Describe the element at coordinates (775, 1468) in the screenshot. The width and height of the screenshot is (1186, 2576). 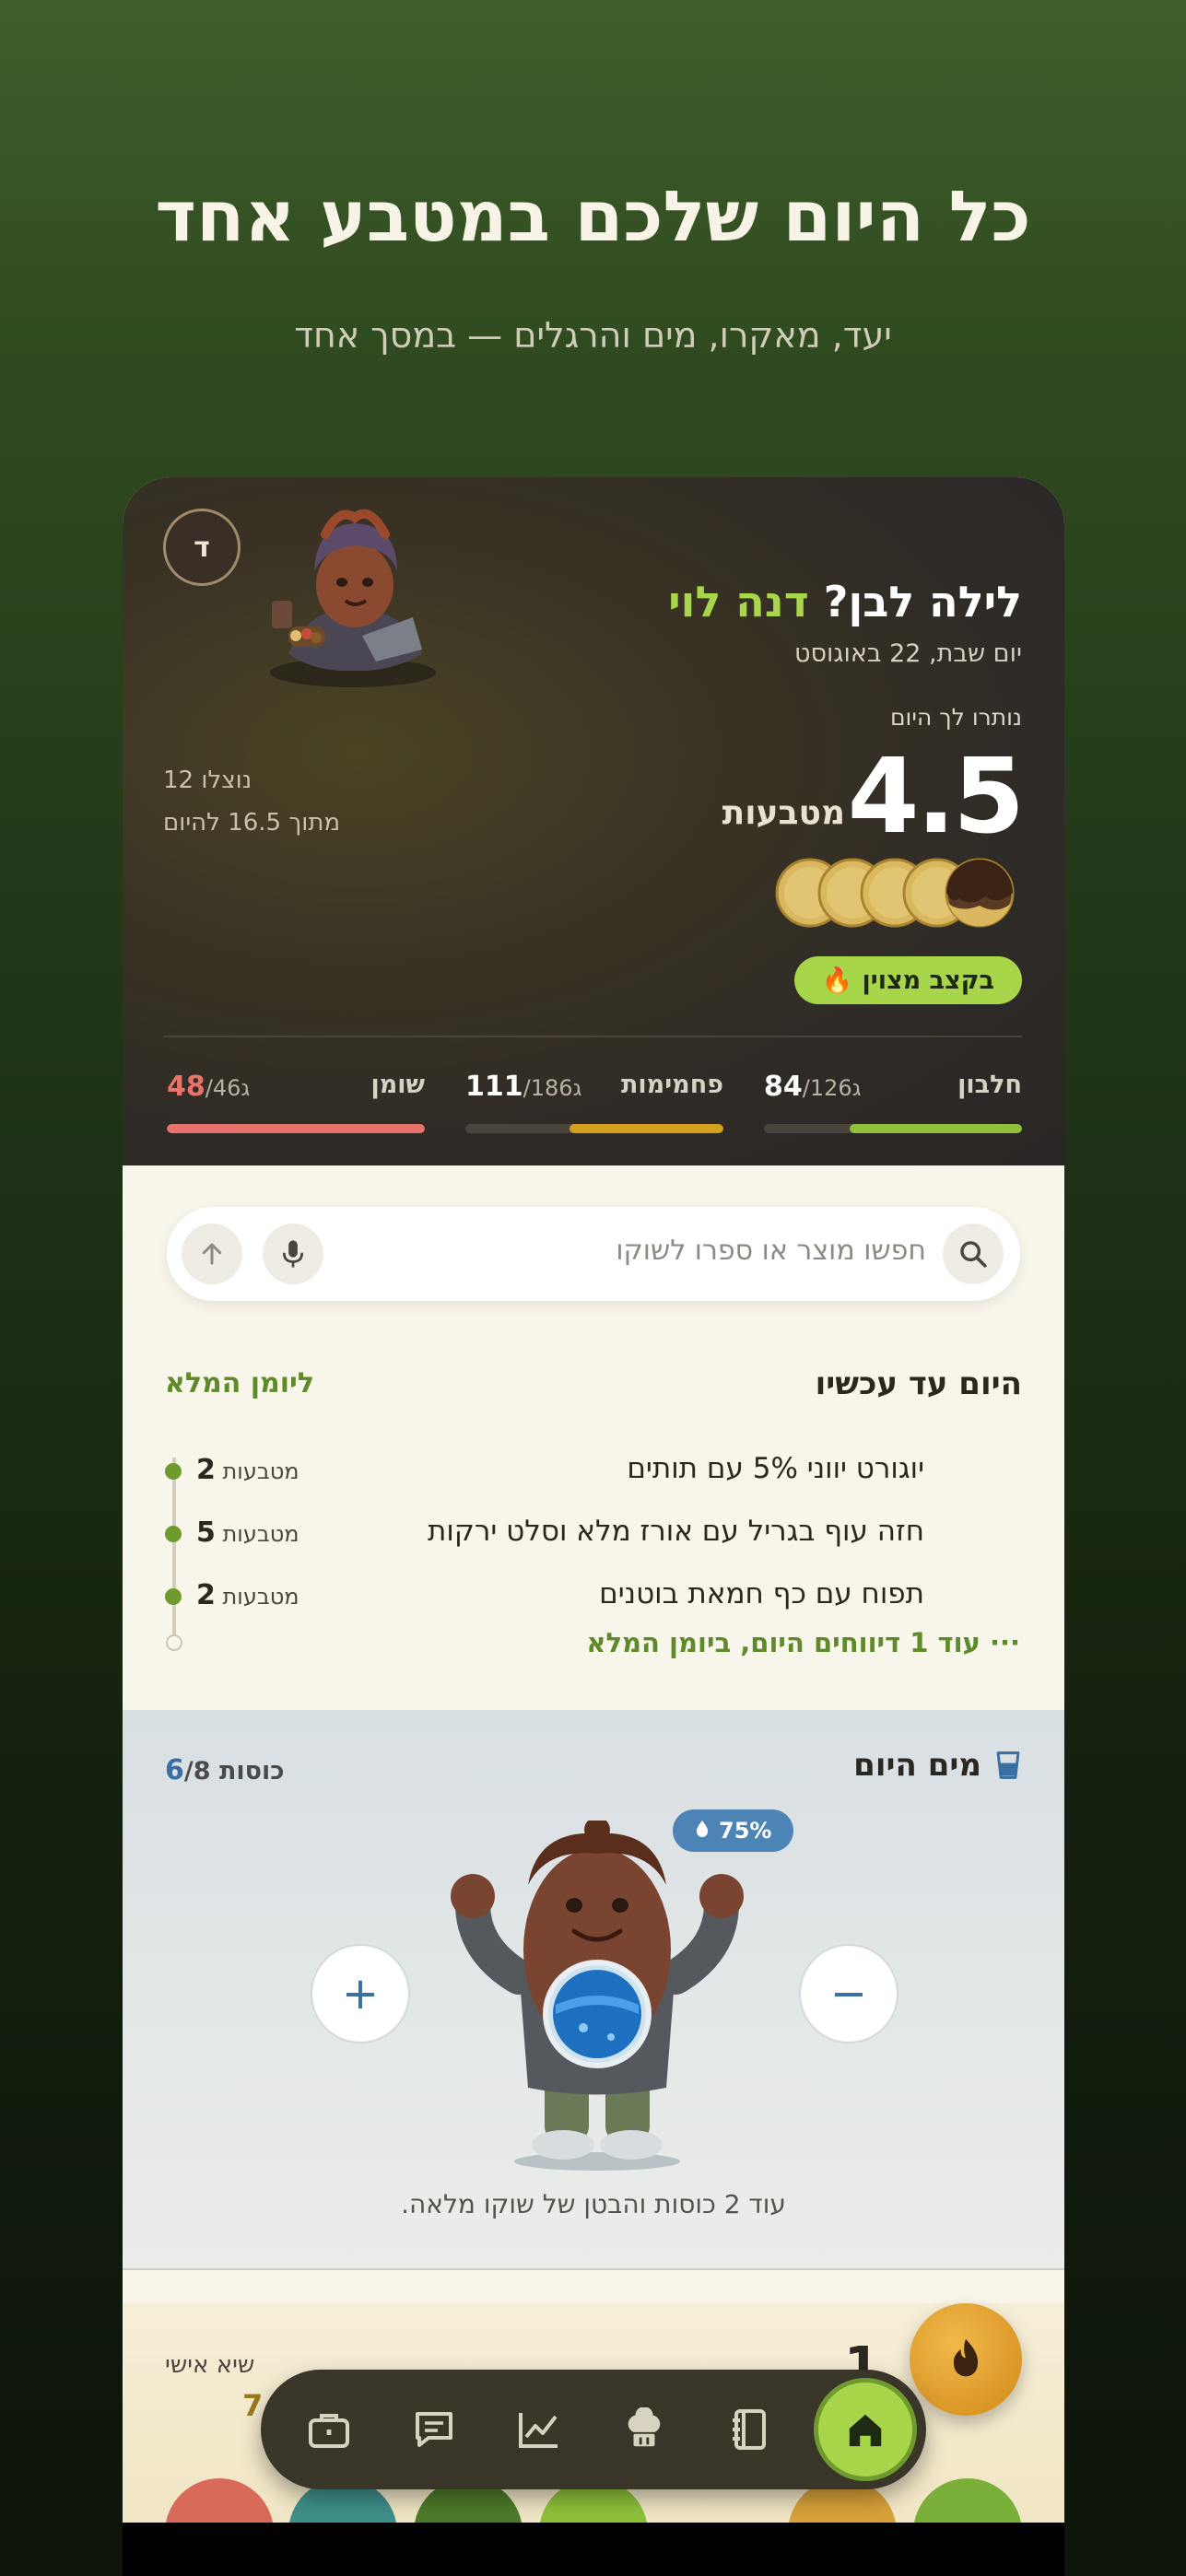
I see `entry-food: יוגורט יווני 5% עם תותים` at that location.